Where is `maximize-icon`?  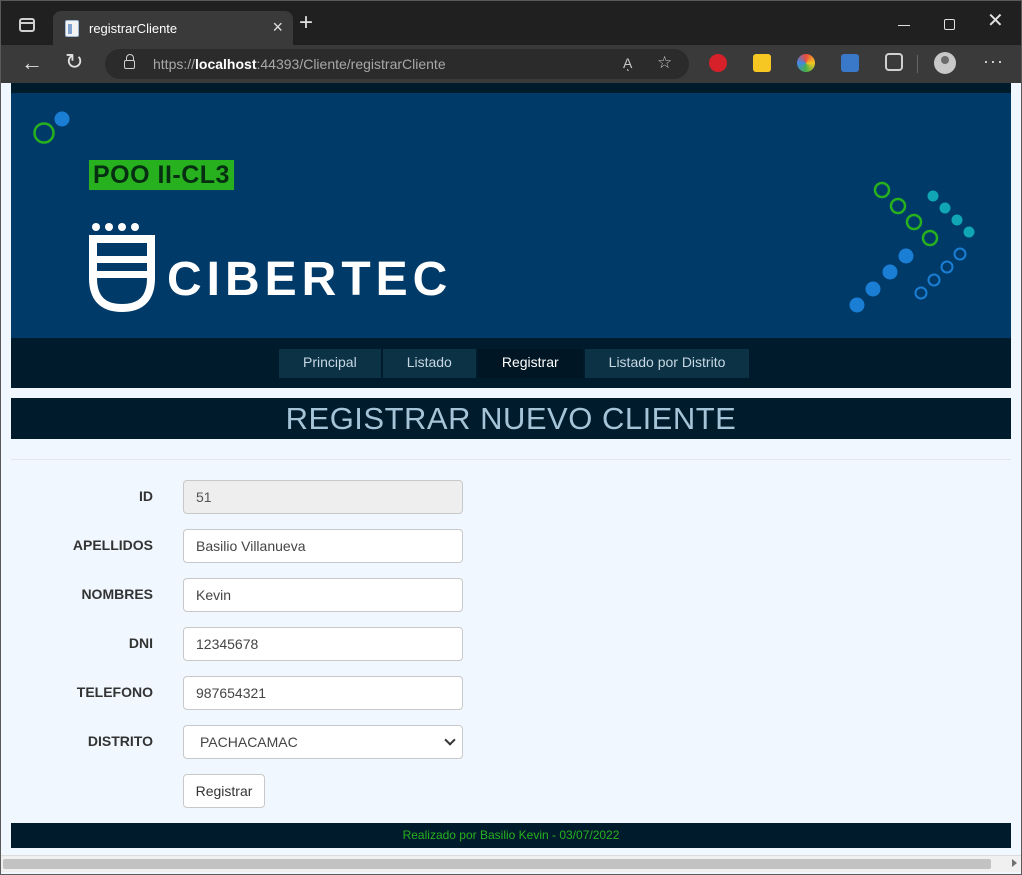
maximize-icon is located at coordinates (949, 24).